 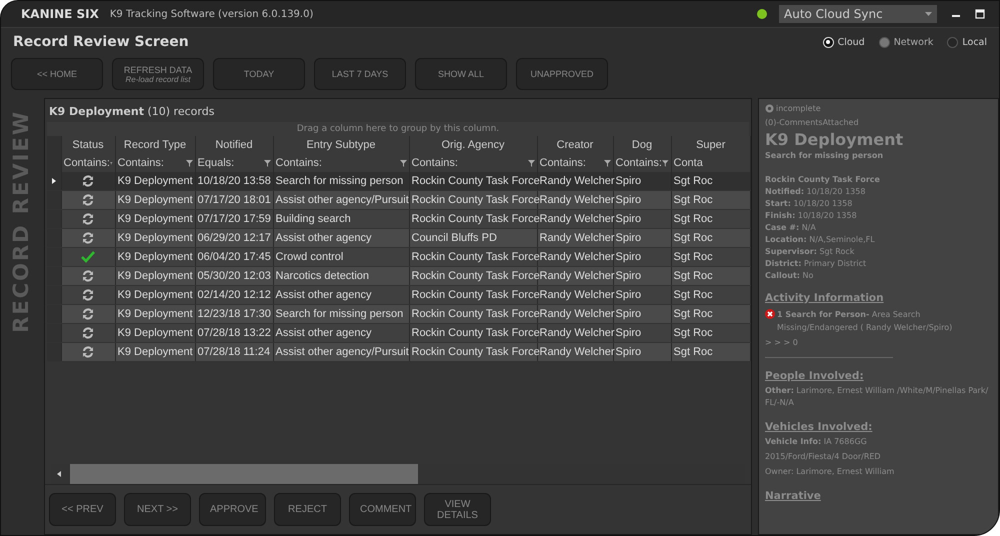 What do you see at coordinates (234, 181) in the screenshot?
I see `table-cell: 10/18/20 13:58` at bounding box center [234, 181].